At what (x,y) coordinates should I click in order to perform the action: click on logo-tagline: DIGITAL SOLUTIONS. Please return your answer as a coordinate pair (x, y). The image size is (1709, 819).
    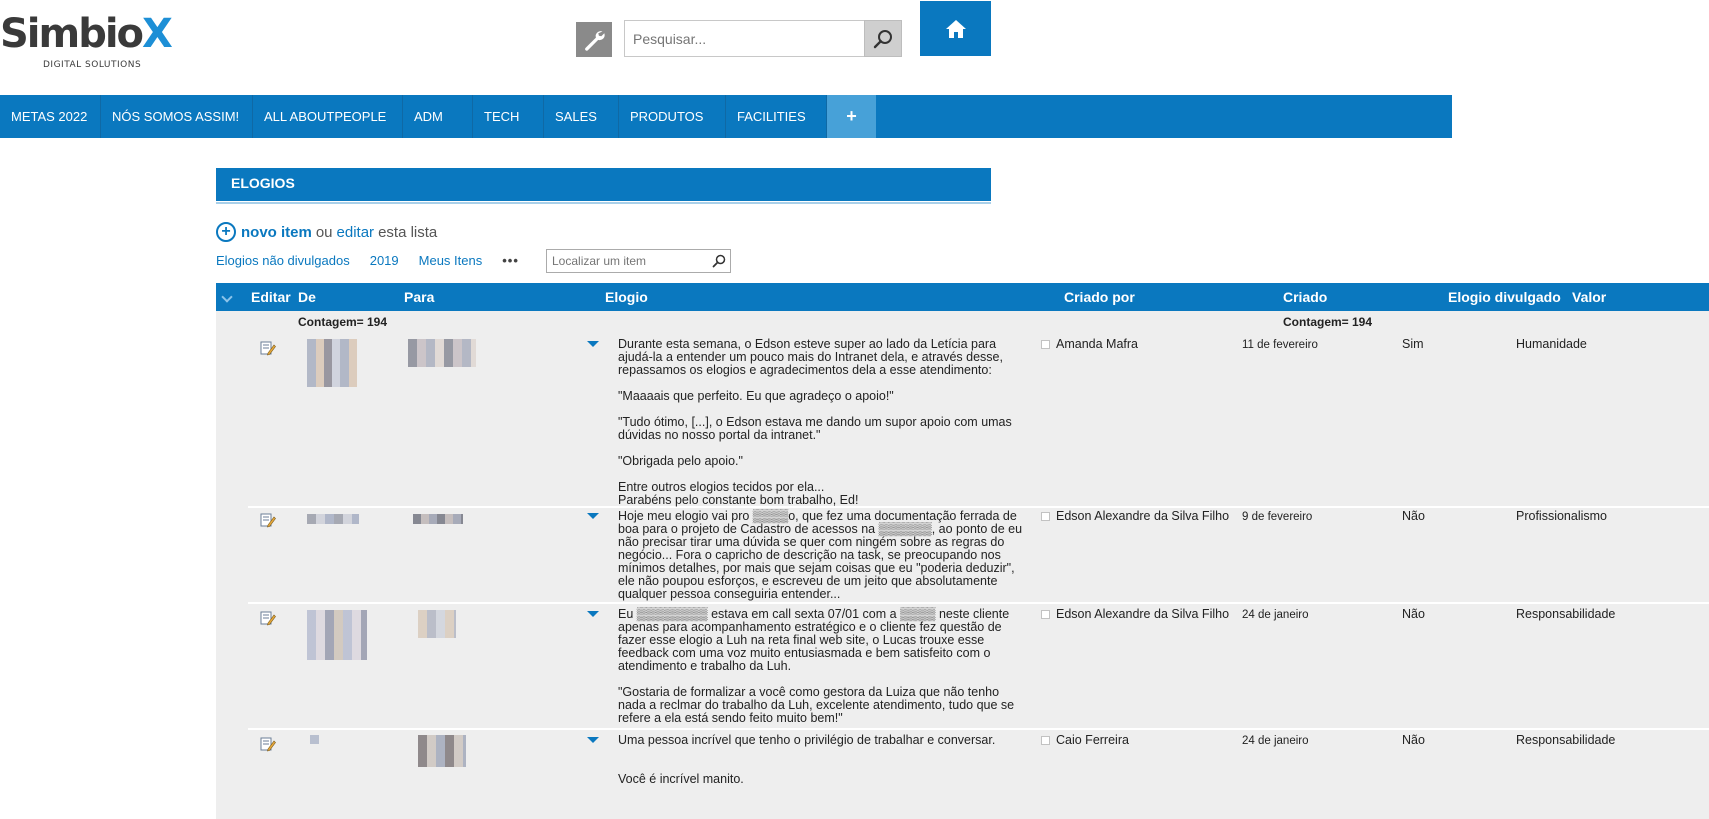
    Looking at the image, I should click on (92, 65).